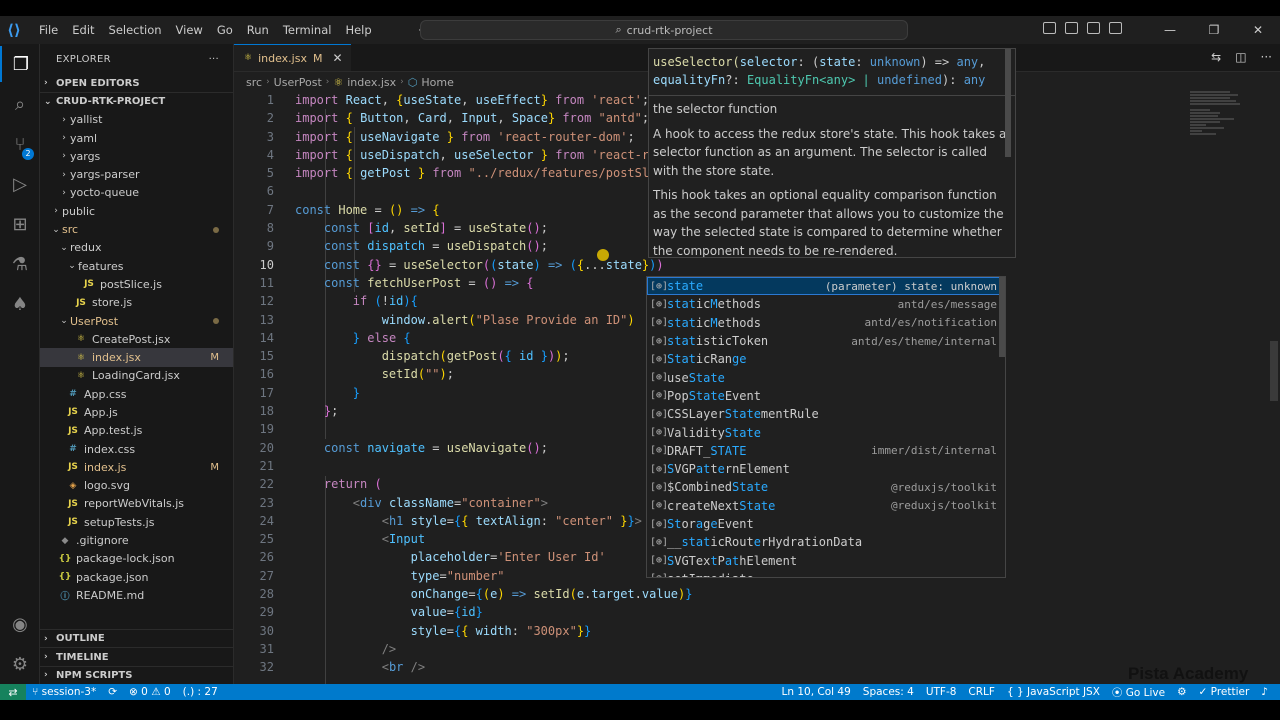  I want to click on encoding: UTF-8, so click(941, 692).